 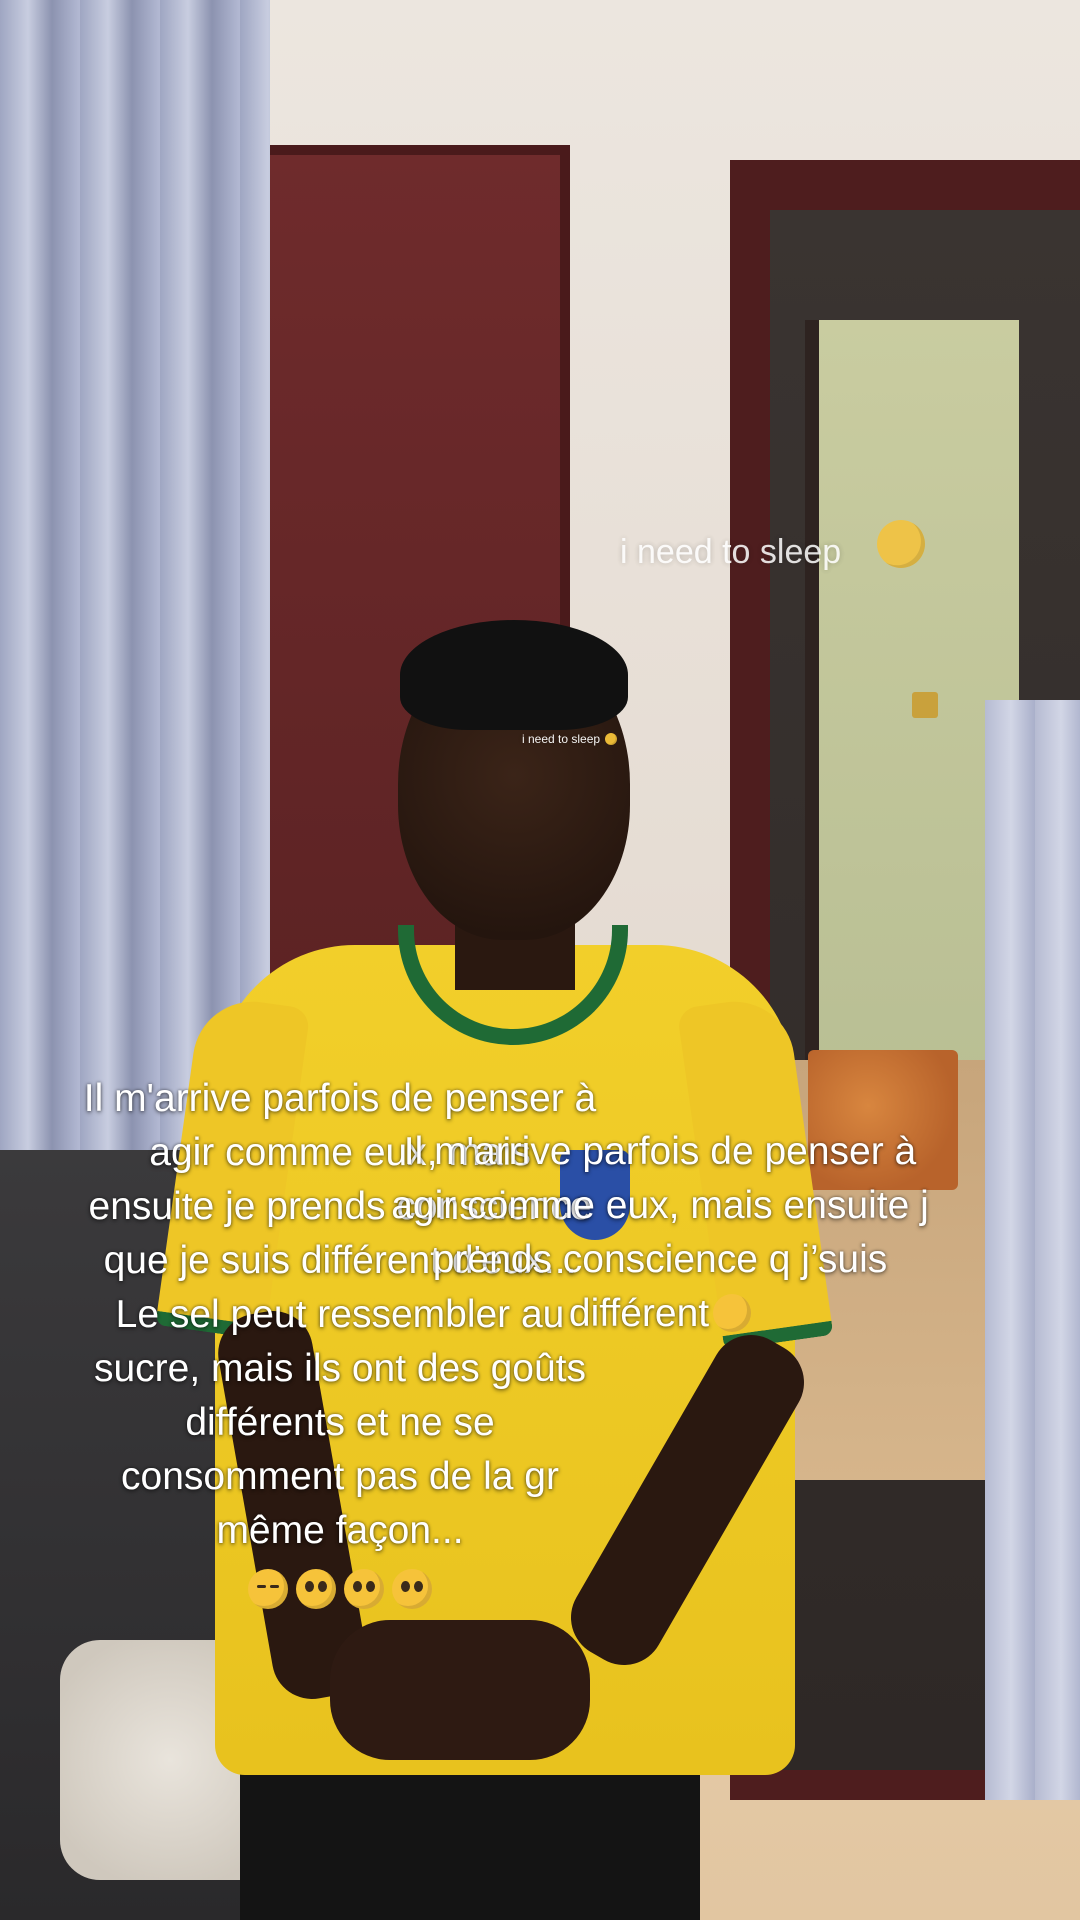 I want to click on caption-left-emoji-row, so click(x=340, y=1587).